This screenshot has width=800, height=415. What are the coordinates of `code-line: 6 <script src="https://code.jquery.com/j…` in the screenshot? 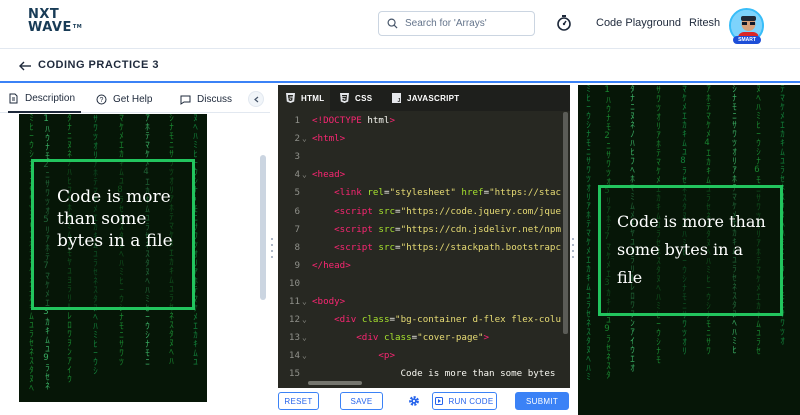 It's located at (424, 212).